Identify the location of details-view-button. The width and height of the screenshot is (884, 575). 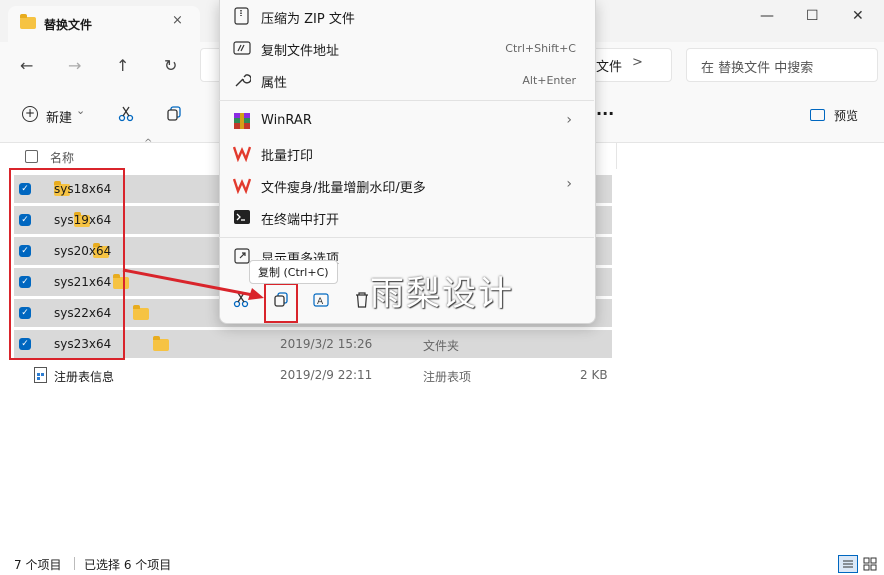
(848, 564).